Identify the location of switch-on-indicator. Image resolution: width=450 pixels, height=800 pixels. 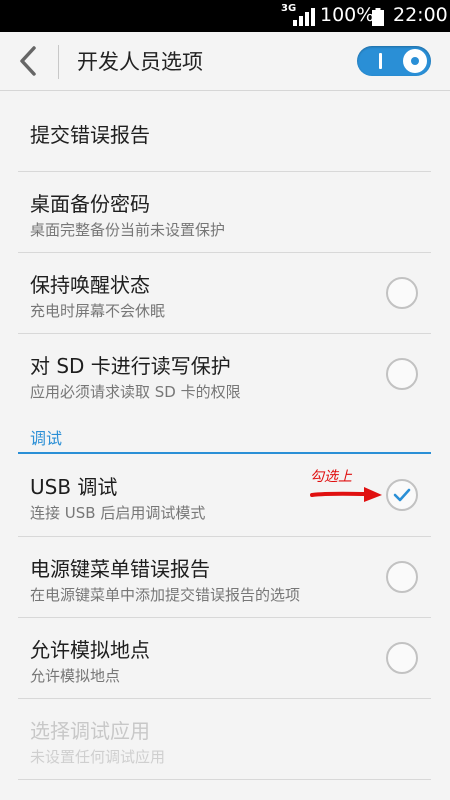
(380, 61).